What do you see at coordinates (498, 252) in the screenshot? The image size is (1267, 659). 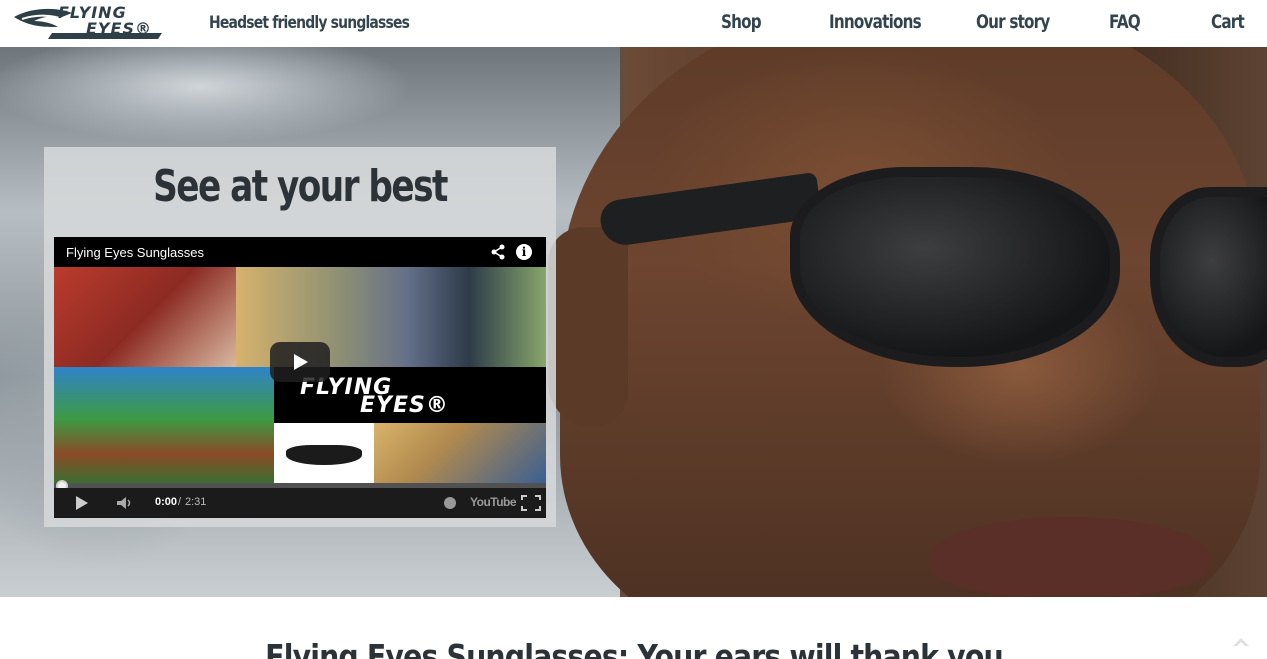 I see `share-icon` at bounding box center [498, 252].